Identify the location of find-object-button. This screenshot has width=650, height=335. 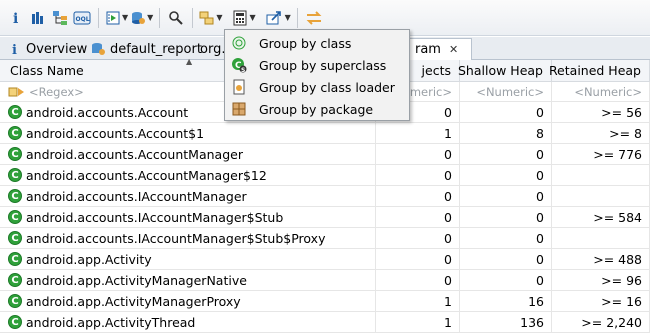
(176, 18).